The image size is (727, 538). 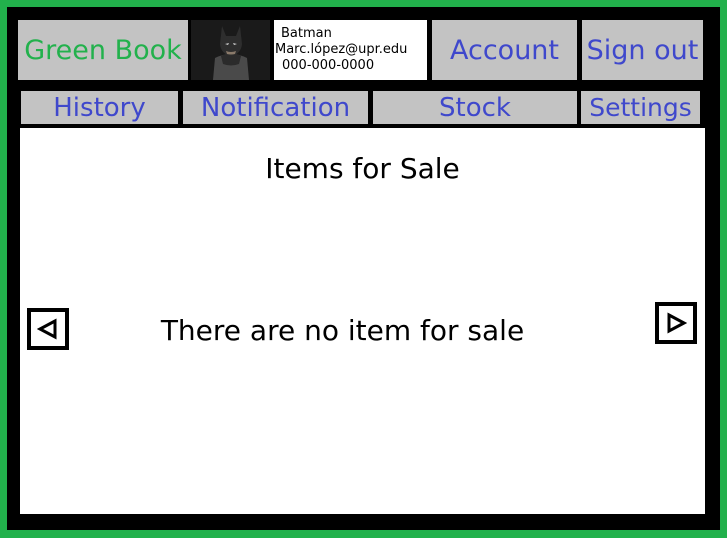 I want to click on nav-settings: Settings, so click(x=640, y=107).